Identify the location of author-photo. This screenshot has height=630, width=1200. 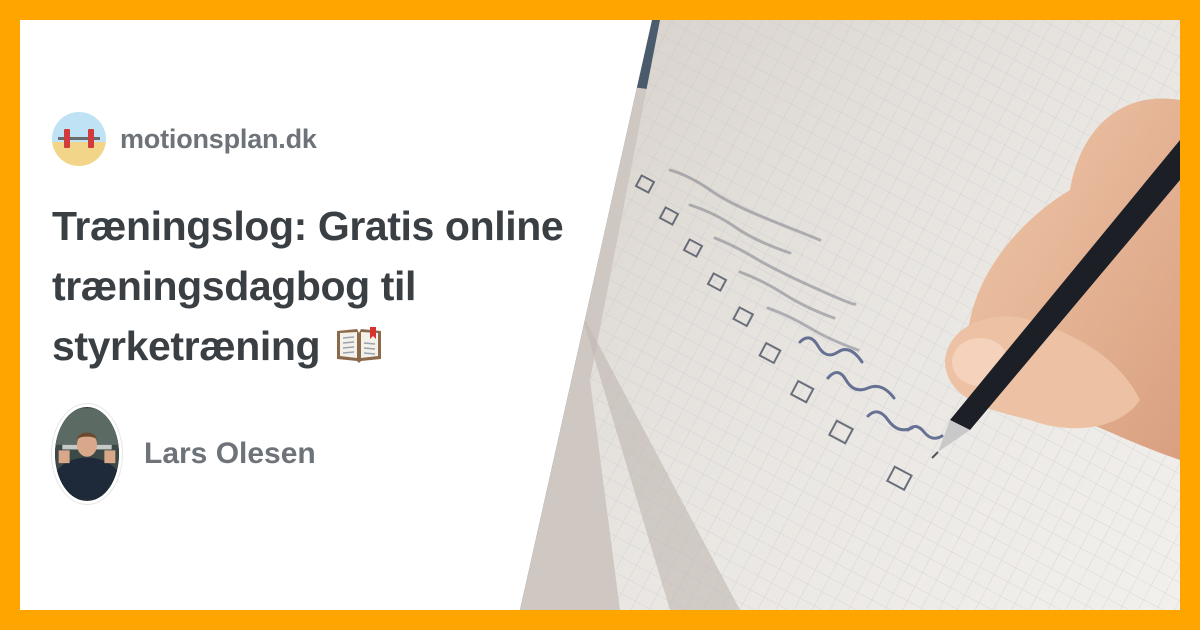
(87, 454).